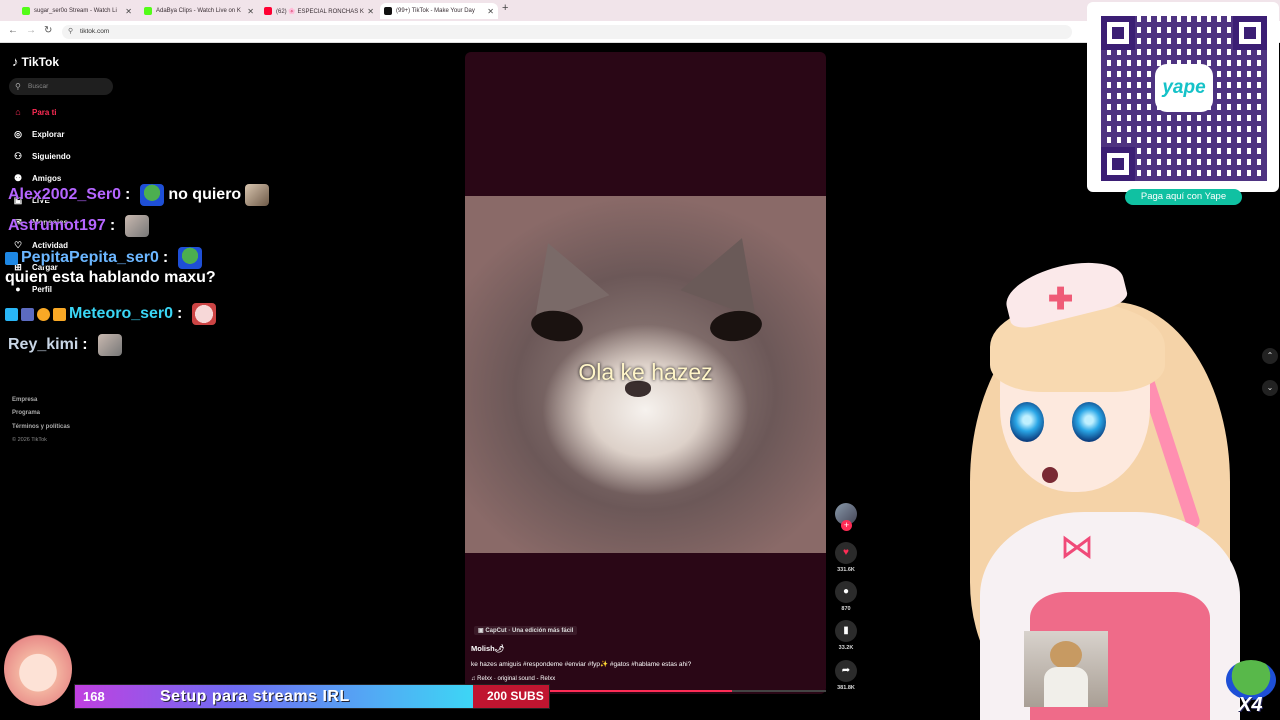 The width and height of the screenshot is (1280, 720). What do you see at coordinates (435, 11) in the screenshot?
I see `tab-title: (99+) TikTok - Make Your Day` at bounding box center [435, 11].